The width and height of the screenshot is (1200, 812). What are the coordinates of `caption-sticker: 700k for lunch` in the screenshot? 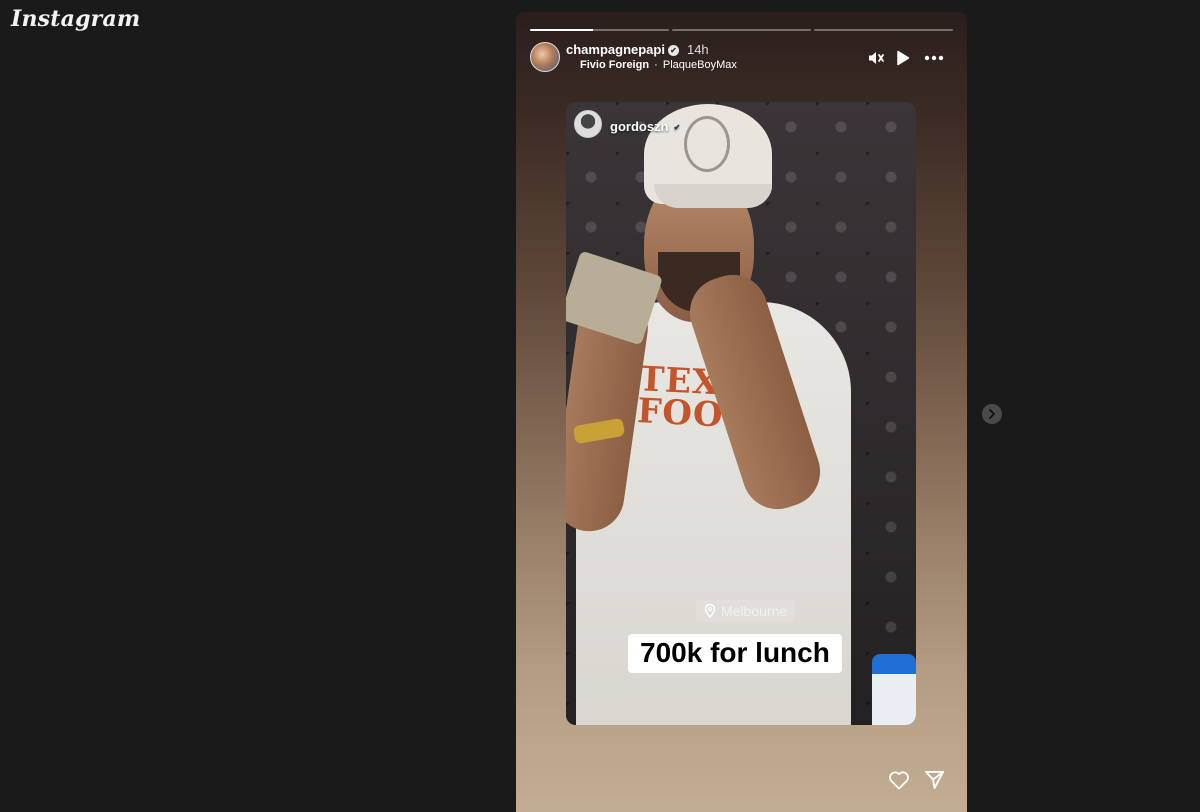 It's located at (735, 653).